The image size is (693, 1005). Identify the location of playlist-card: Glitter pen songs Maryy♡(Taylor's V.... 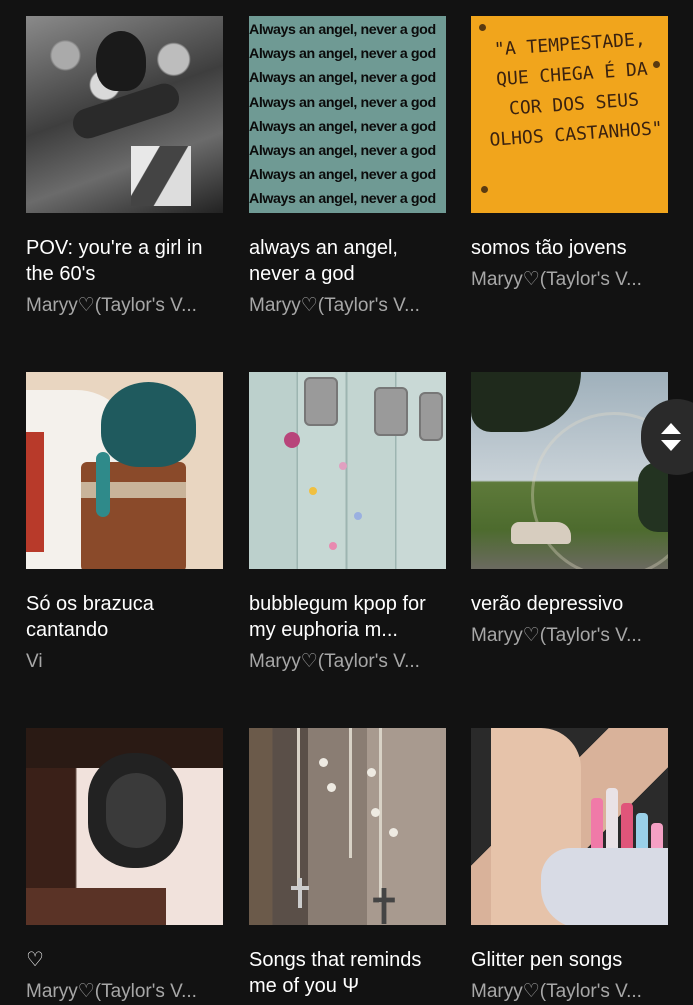
(569, 866).